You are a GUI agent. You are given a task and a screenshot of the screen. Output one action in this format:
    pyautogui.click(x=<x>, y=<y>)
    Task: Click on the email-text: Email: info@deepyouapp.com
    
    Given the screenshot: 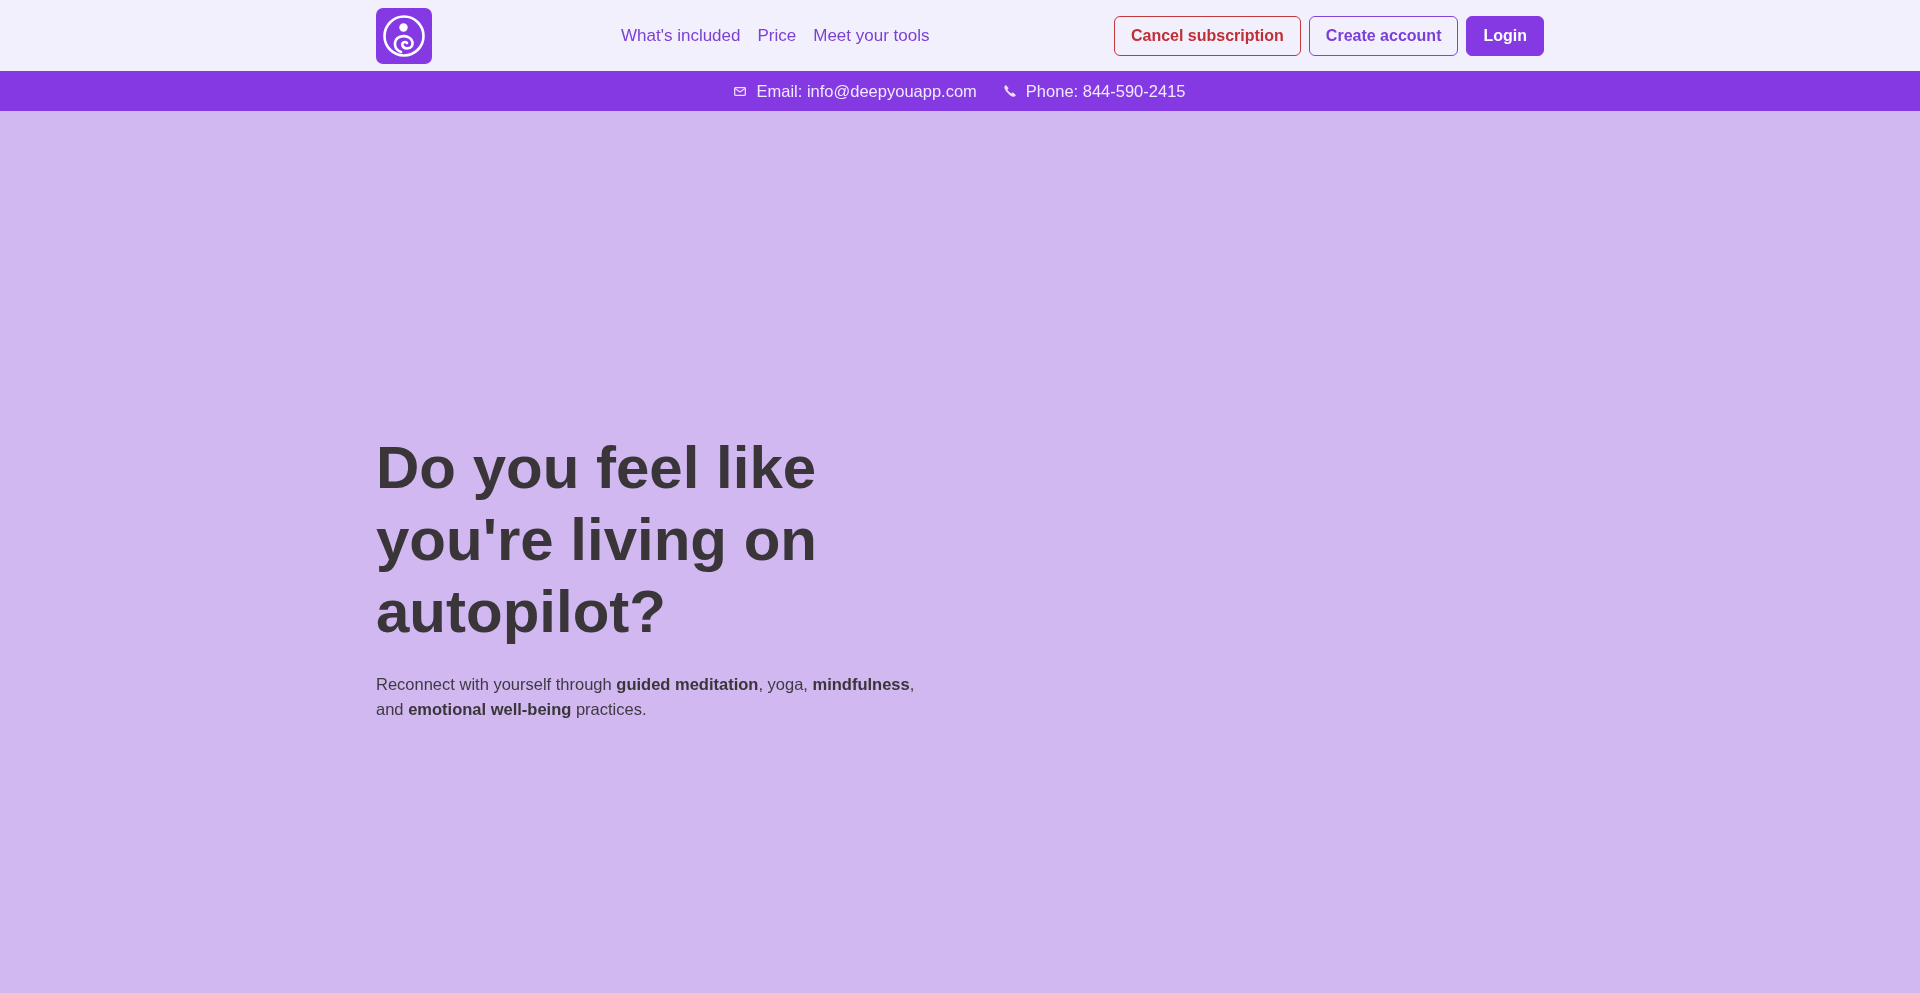 What is the action you would take?
    pyautogui.click(x=866, y=91)
    